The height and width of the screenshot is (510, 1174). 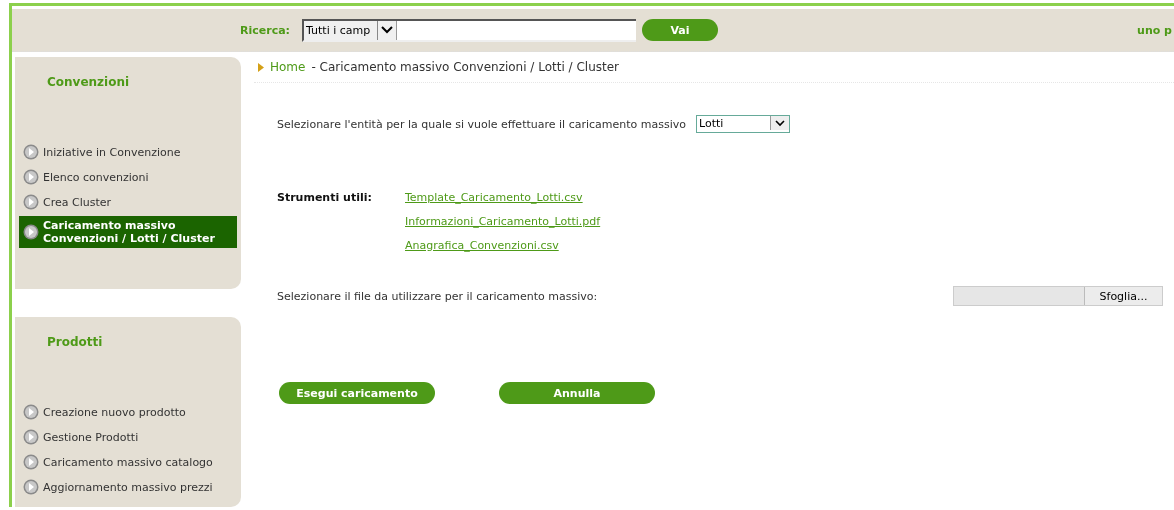 I want to click on sidebar-item: Caricamento massivo catalogo, so click(x=128, y=462).